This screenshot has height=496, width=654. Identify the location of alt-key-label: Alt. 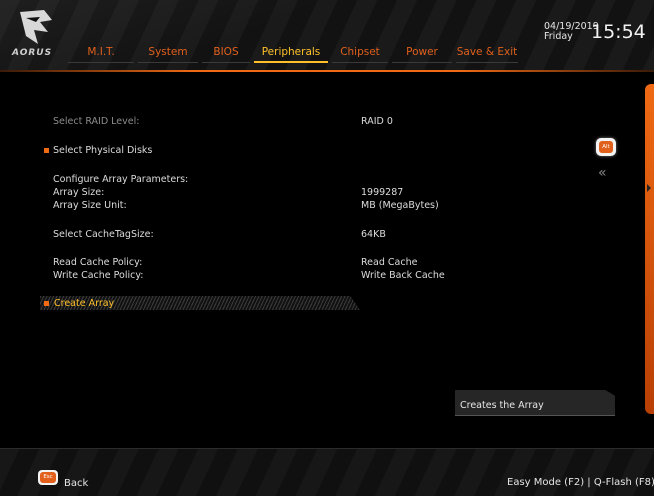
(606, 147).